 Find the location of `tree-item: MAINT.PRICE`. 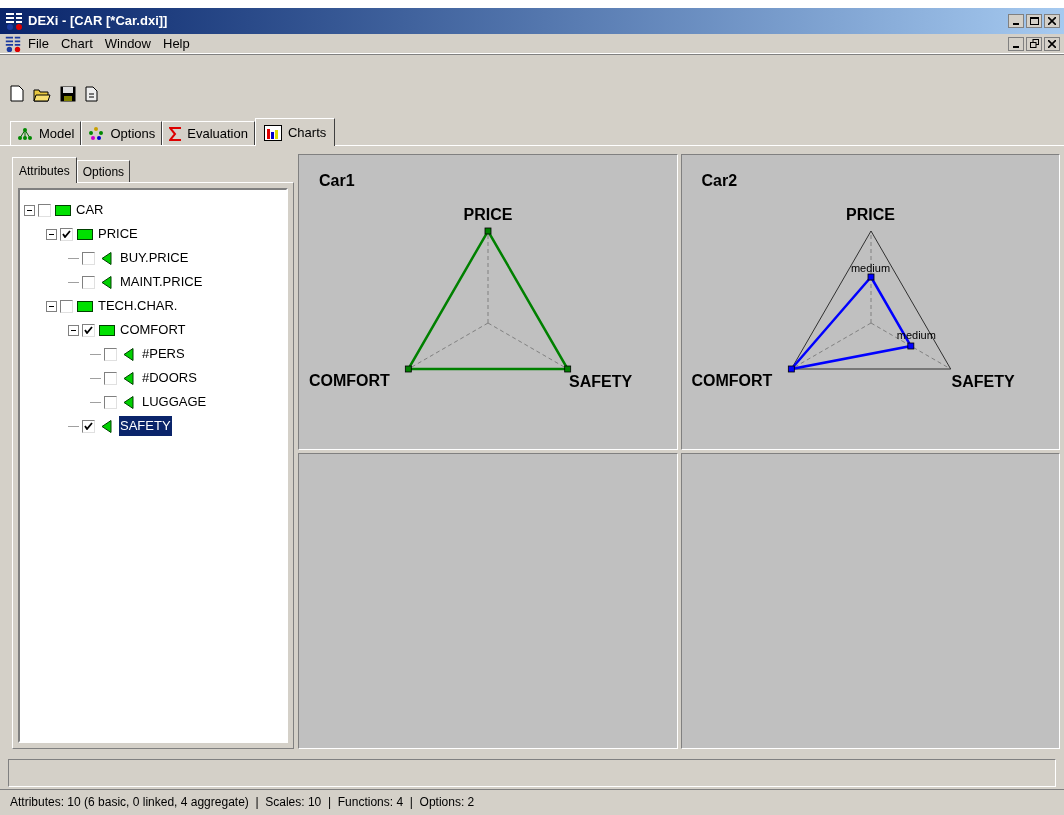

tree-item: MAINT.PRICE is located at coordinates (161, 282).